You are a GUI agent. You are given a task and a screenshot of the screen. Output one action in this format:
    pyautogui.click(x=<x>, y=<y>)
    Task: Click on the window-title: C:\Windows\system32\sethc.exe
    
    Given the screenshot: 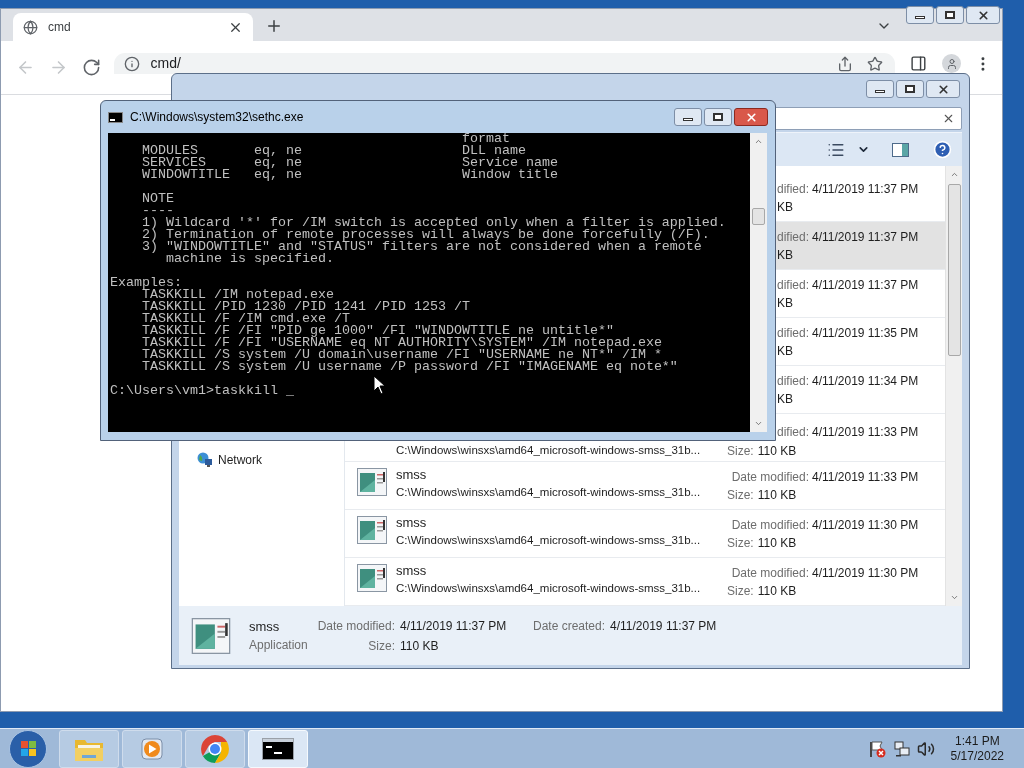 What is the action you would take?
    pyautogui.click(x=217, y=117)
    